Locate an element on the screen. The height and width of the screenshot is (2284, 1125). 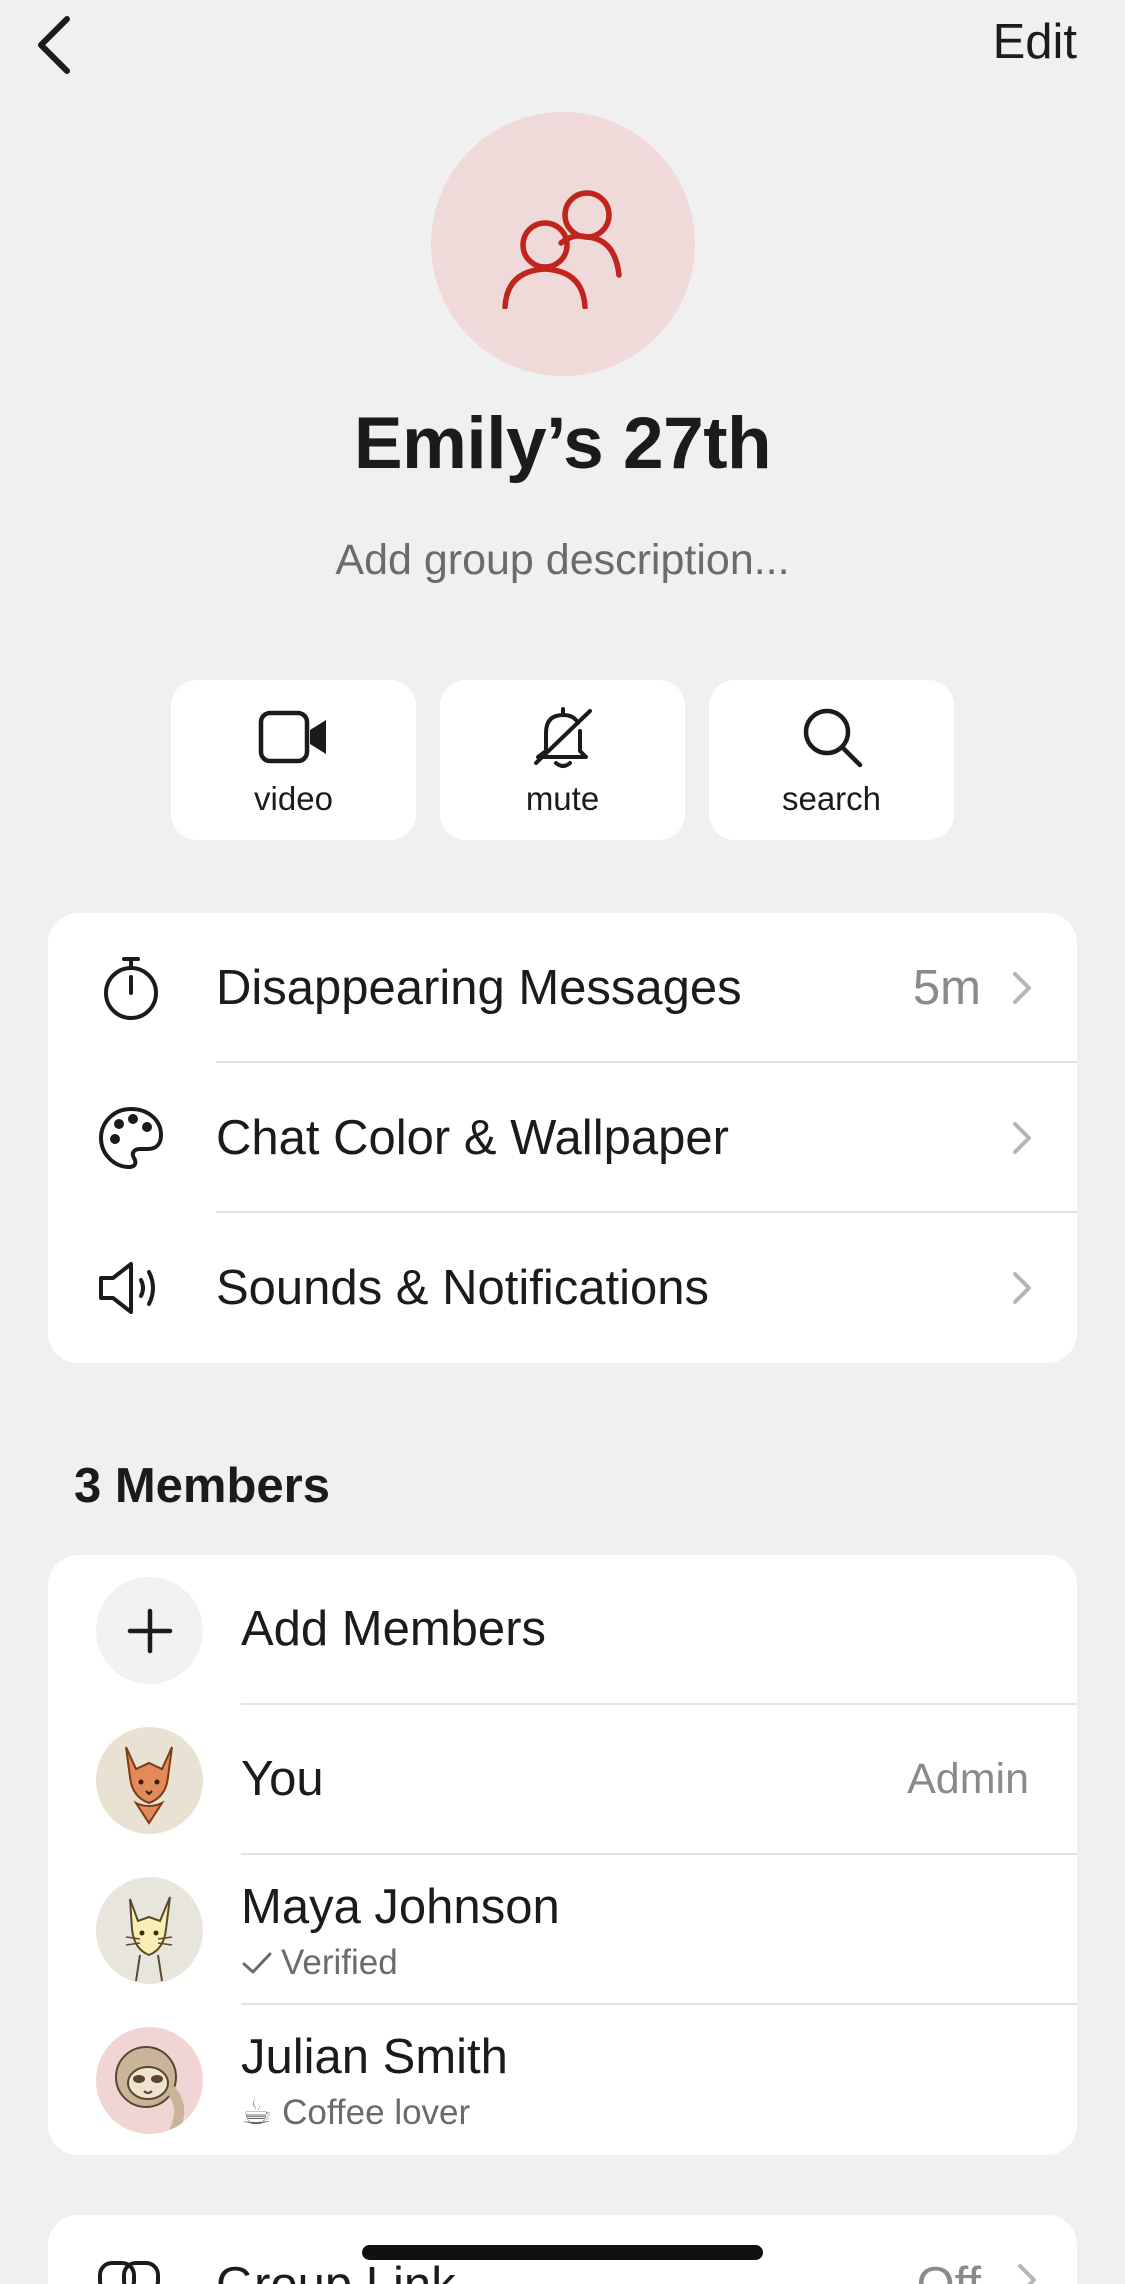
video-button-label: video is located at coordinates (293, 798).